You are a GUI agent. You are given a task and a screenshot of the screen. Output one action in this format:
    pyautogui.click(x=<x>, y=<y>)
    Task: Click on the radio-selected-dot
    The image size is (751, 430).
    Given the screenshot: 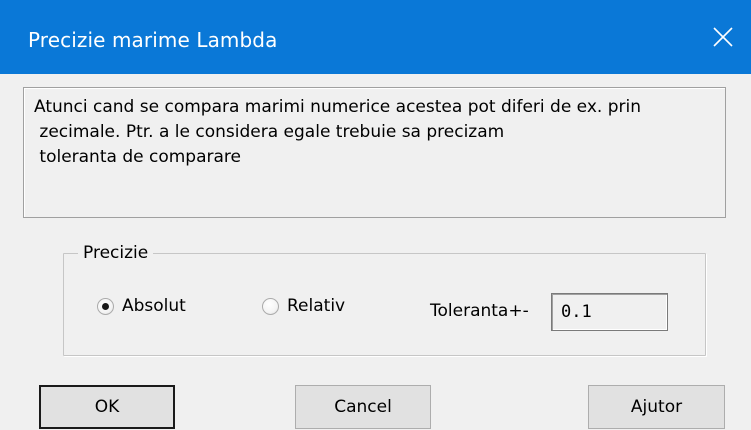 What is the action you would take?
    pyautogui.click(x=105, y=306)
    